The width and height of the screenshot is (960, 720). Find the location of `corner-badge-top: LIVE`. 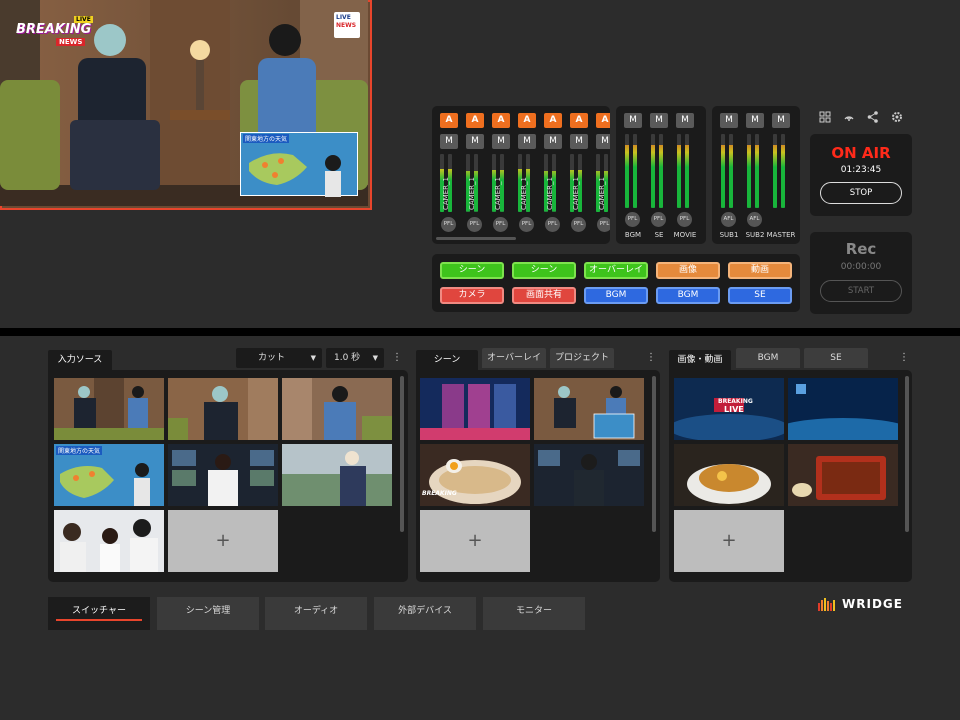

corner-badge-top: LIVE is located at coordinates (343, 17).